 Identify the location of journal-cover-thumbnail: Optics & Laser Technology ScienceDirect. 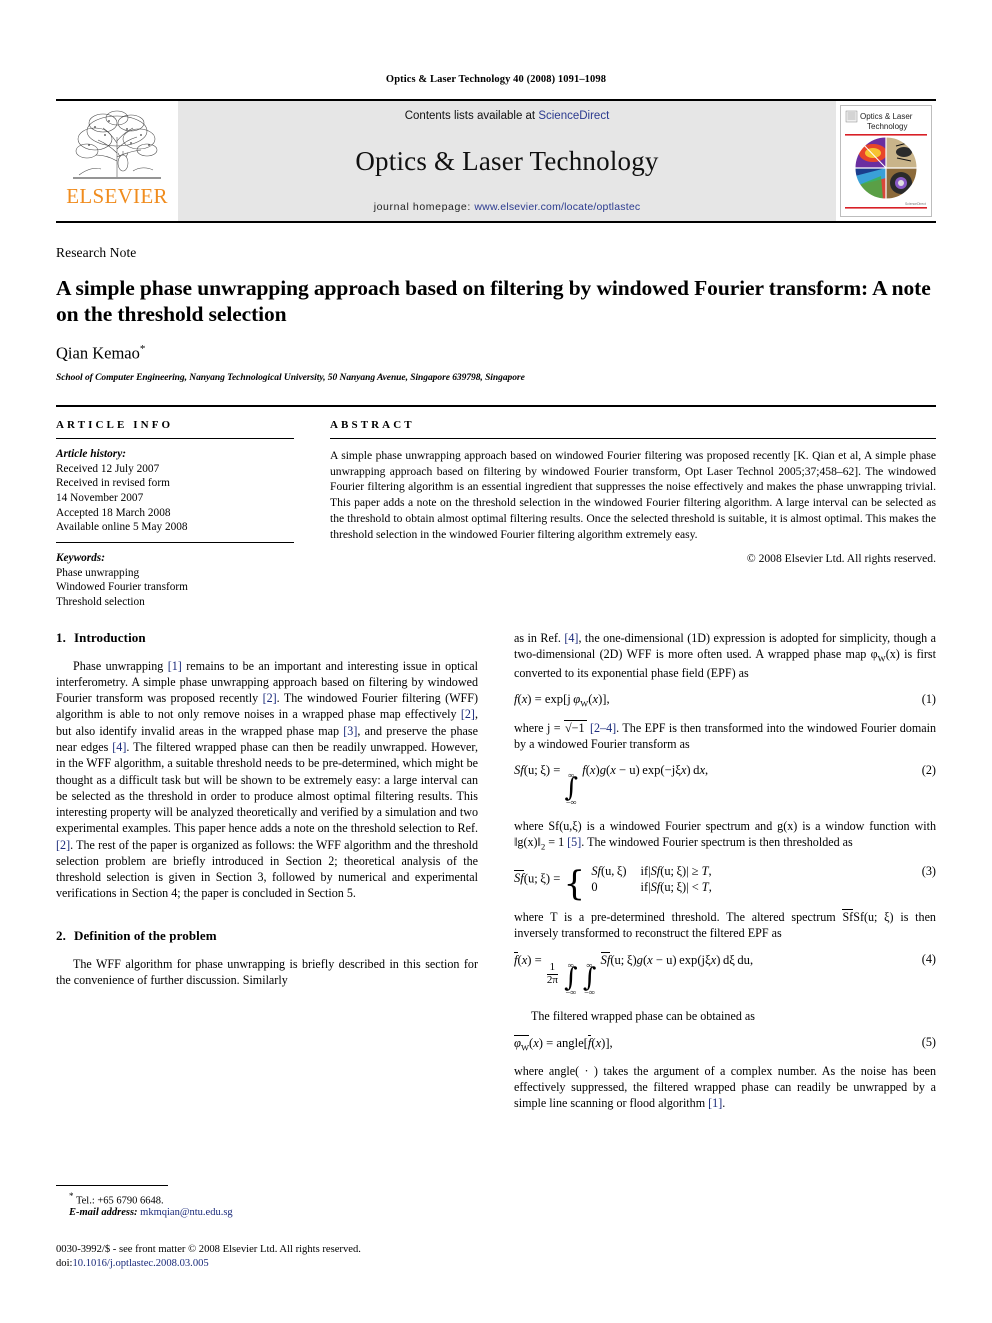
(886, 161).